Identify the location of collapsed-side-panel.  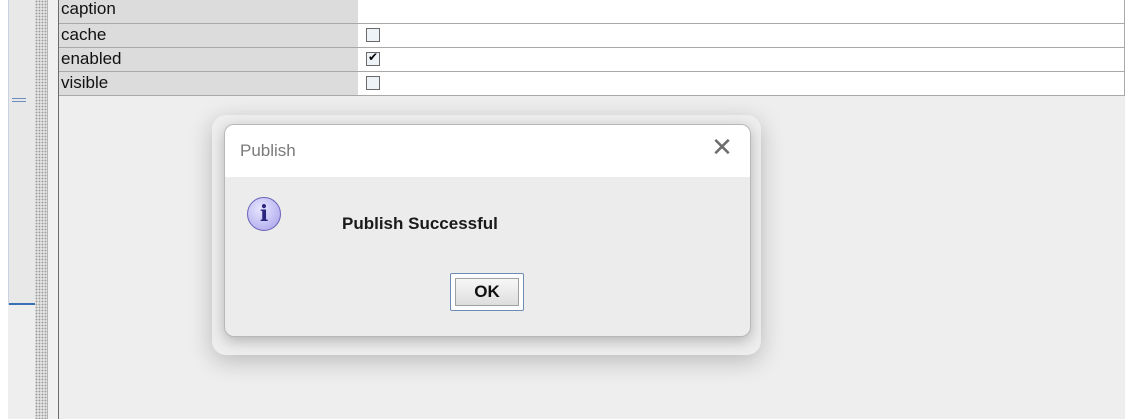
(22, 152).